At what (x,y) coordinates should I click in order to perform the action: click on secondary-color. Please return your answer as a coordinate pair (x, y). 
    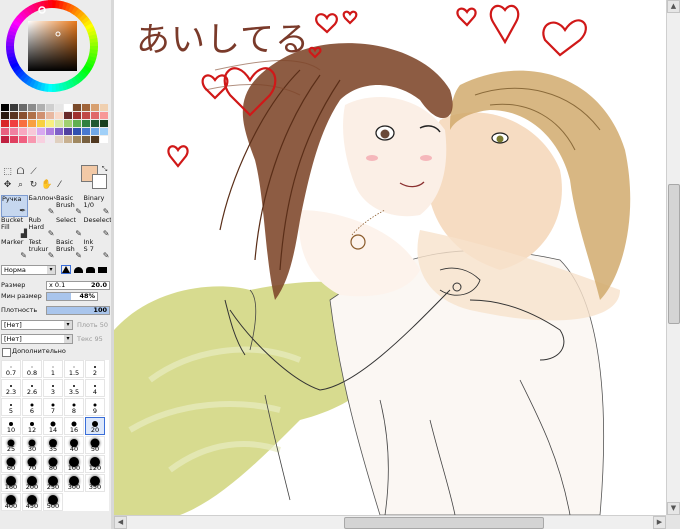
    Looking at the image, I should click on (99, 181).